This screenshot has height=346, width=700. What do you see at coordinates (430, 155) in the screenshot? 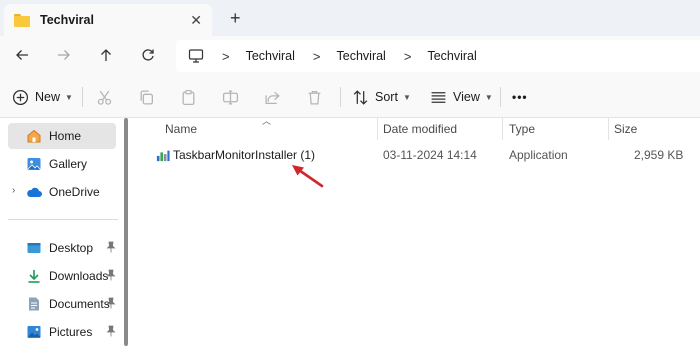
I see `file-date-modified: 03-11-2024 14:14` at bounding box center [430, 155].